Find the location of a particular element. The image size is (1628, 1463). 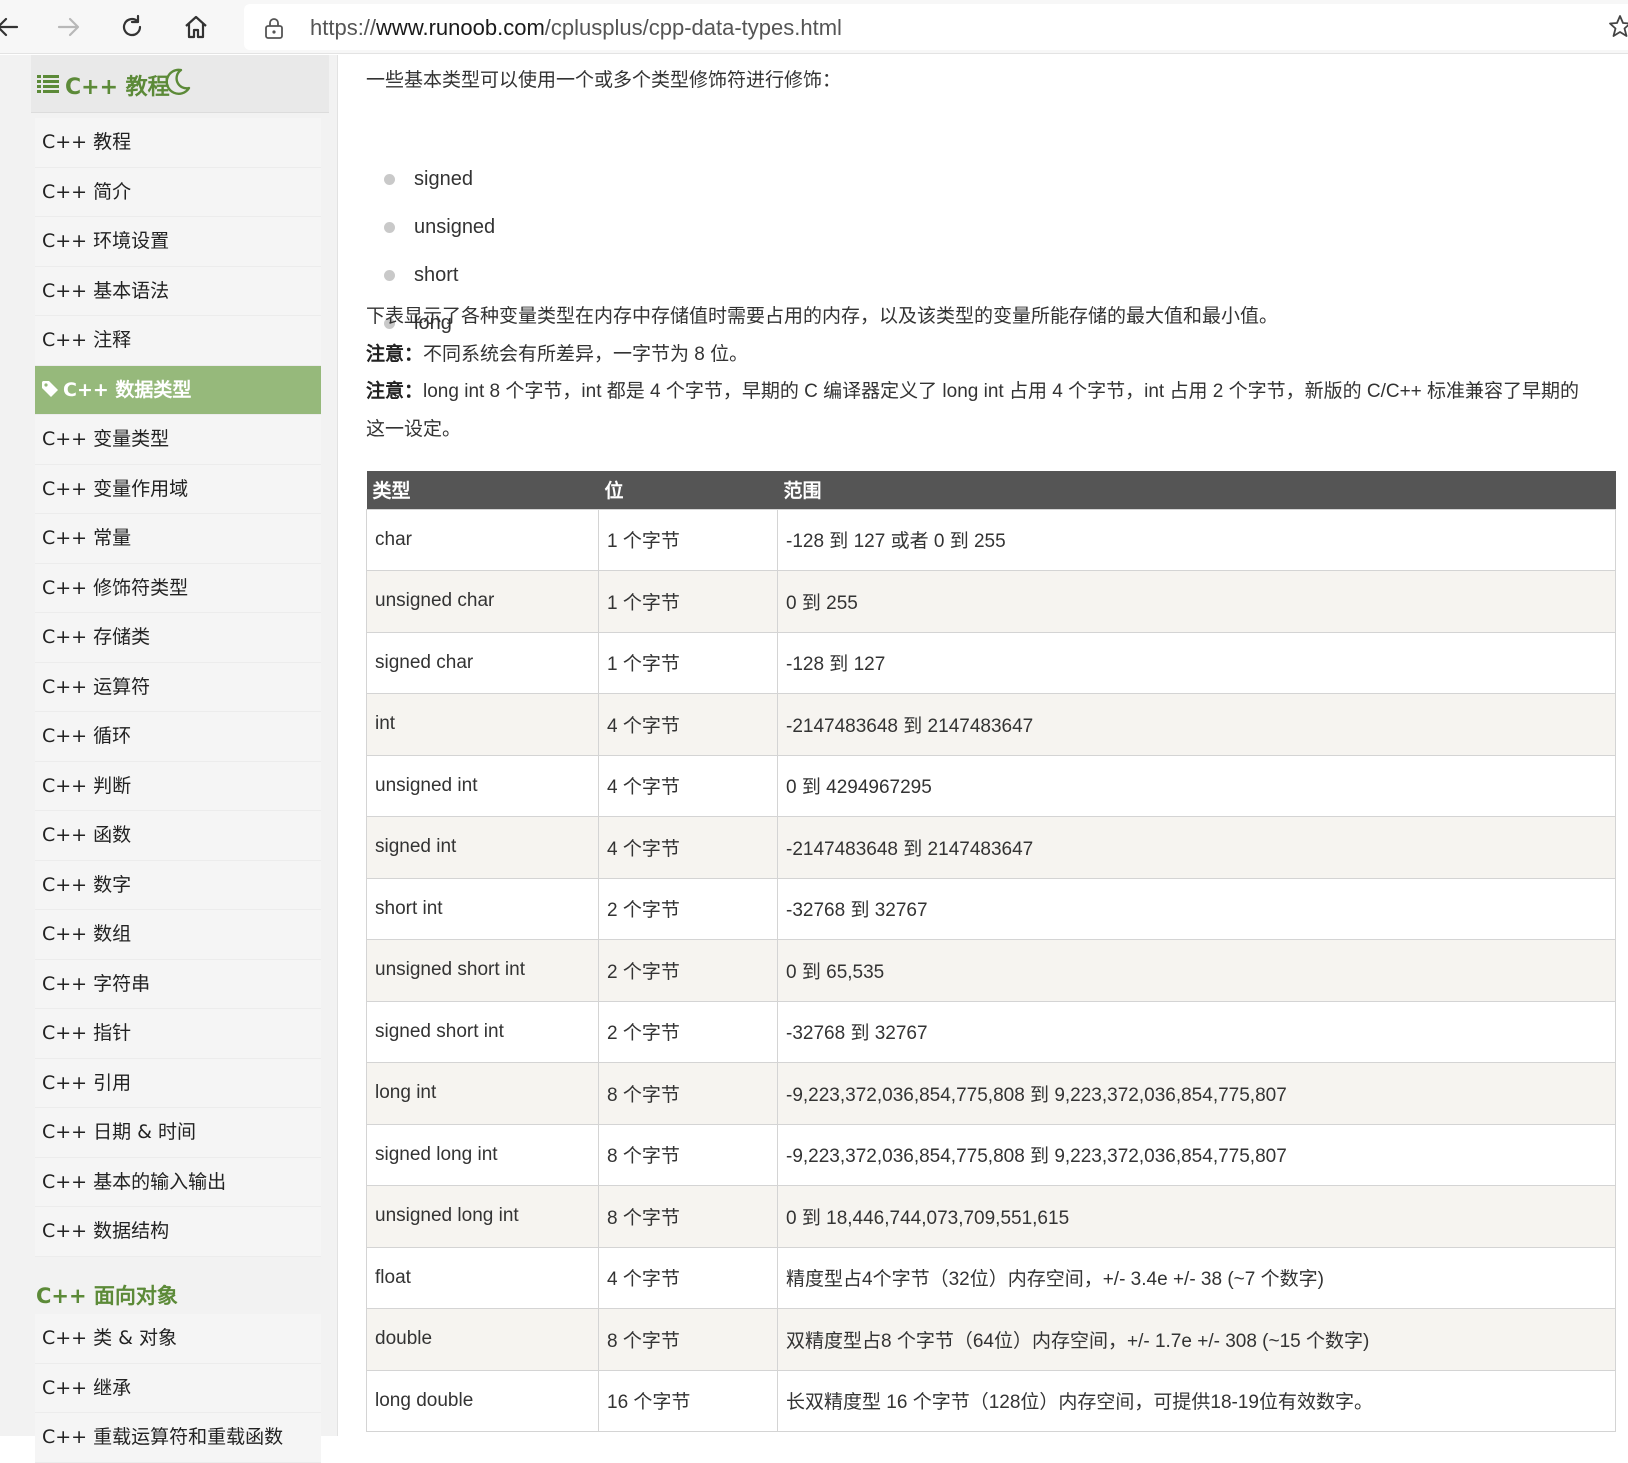

reload-icon is located at coordinates (132, 25).